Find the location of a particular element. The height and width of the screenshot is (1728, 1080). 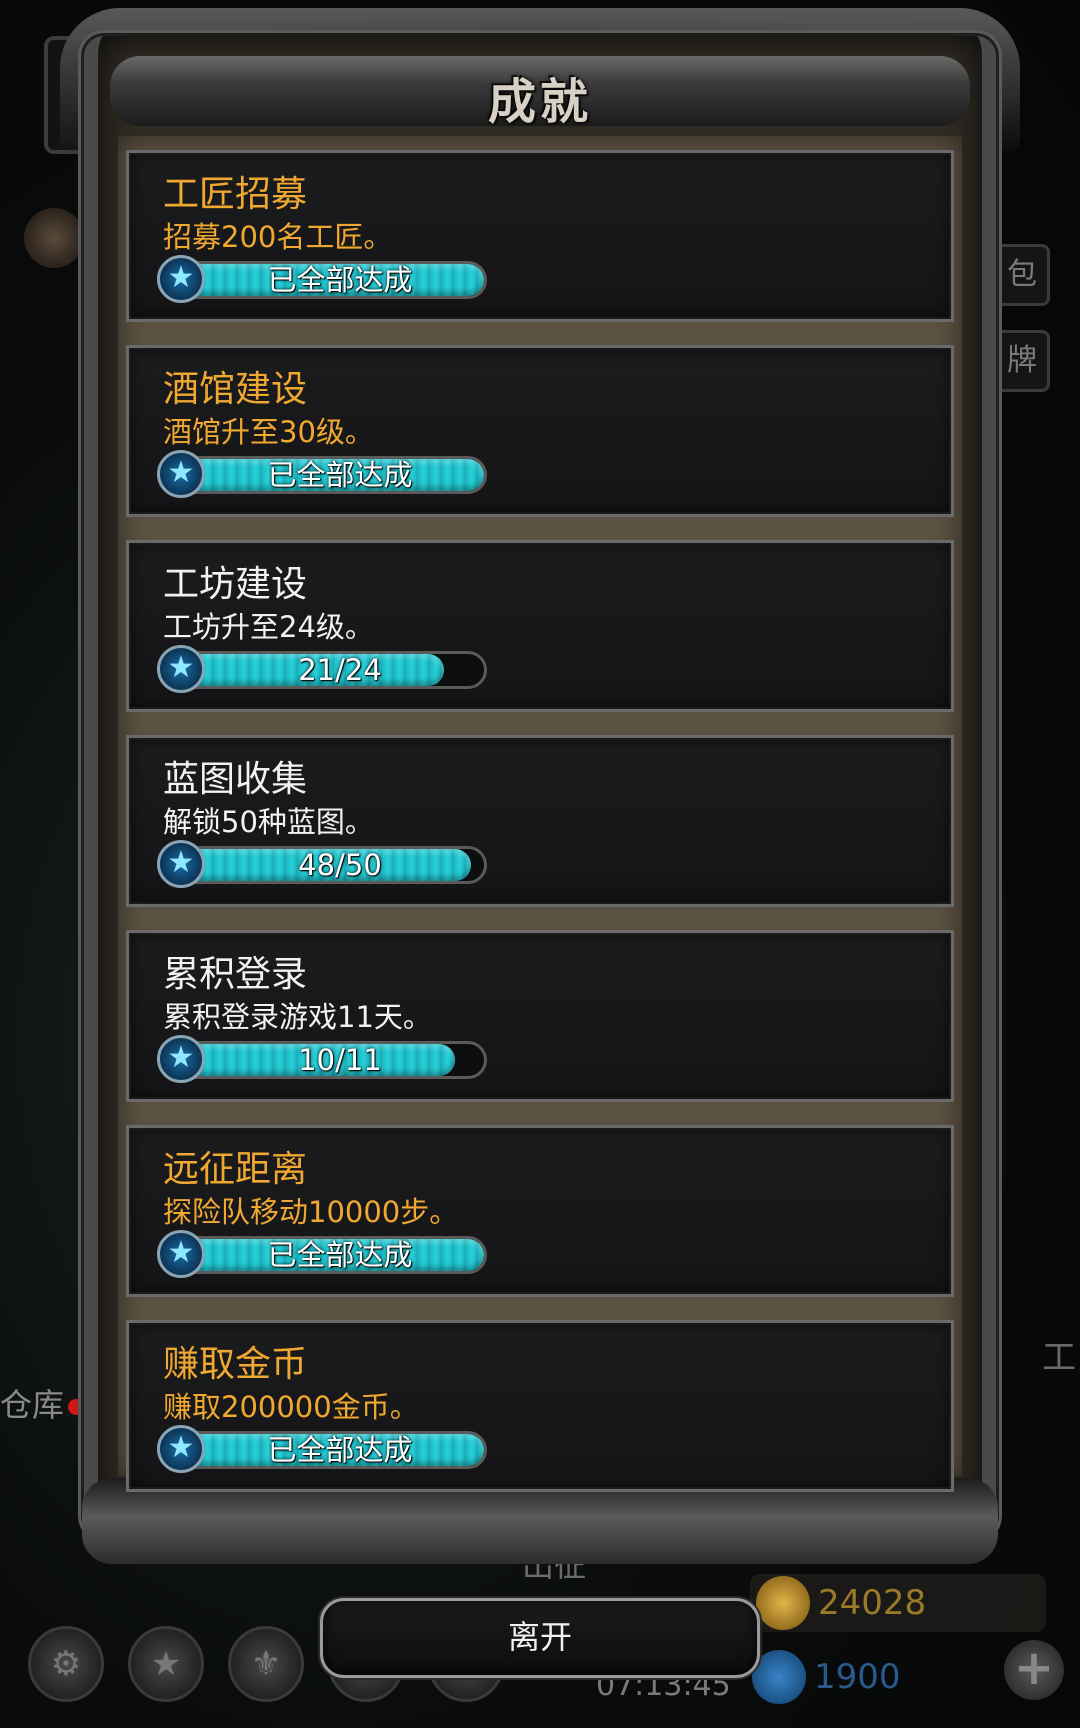

progress-bar: 48/50 is located at coordinates (325, 865).